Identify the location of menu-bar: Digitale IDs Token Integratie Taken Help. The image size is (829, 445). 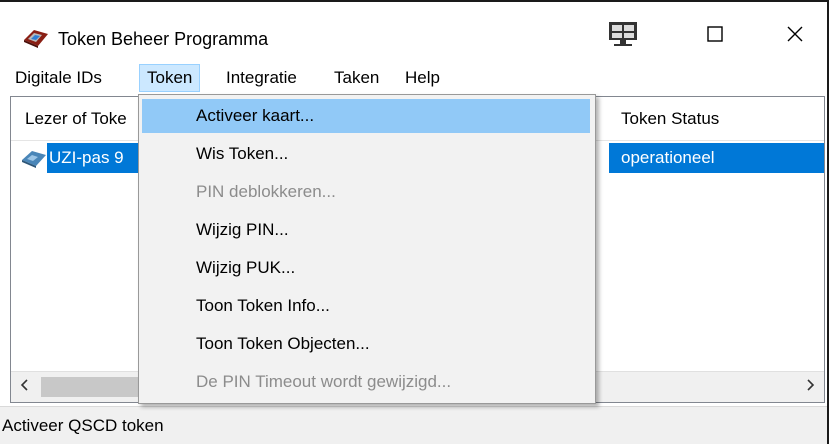
(413, 77).